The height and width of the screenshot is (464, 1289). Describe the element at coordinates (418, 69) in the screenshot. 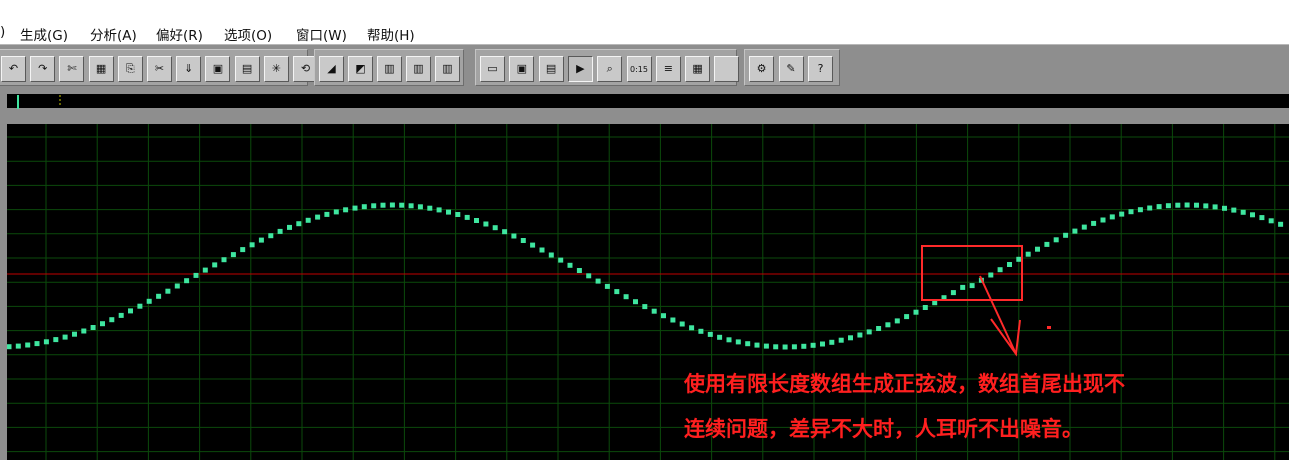

I see `multi-track-2-button: ▥` at that location.